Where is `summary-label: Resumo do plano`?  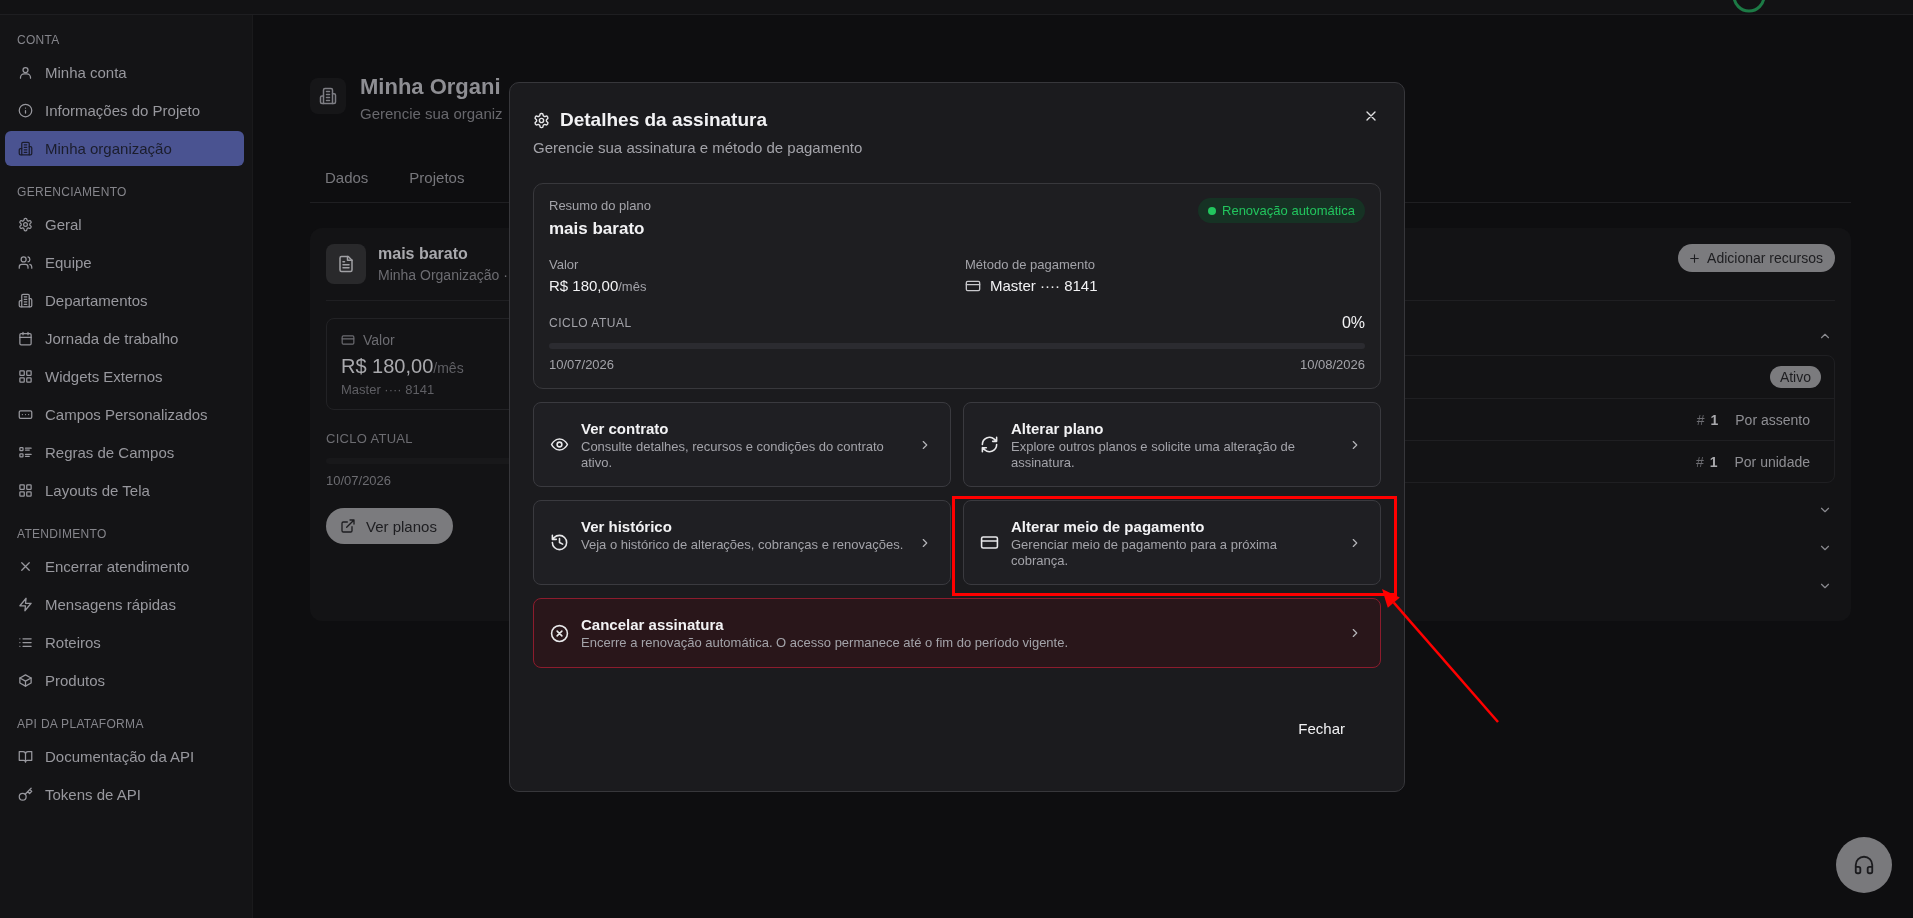
summary-label: Resumo do plano is located at coordinates (600, 206).